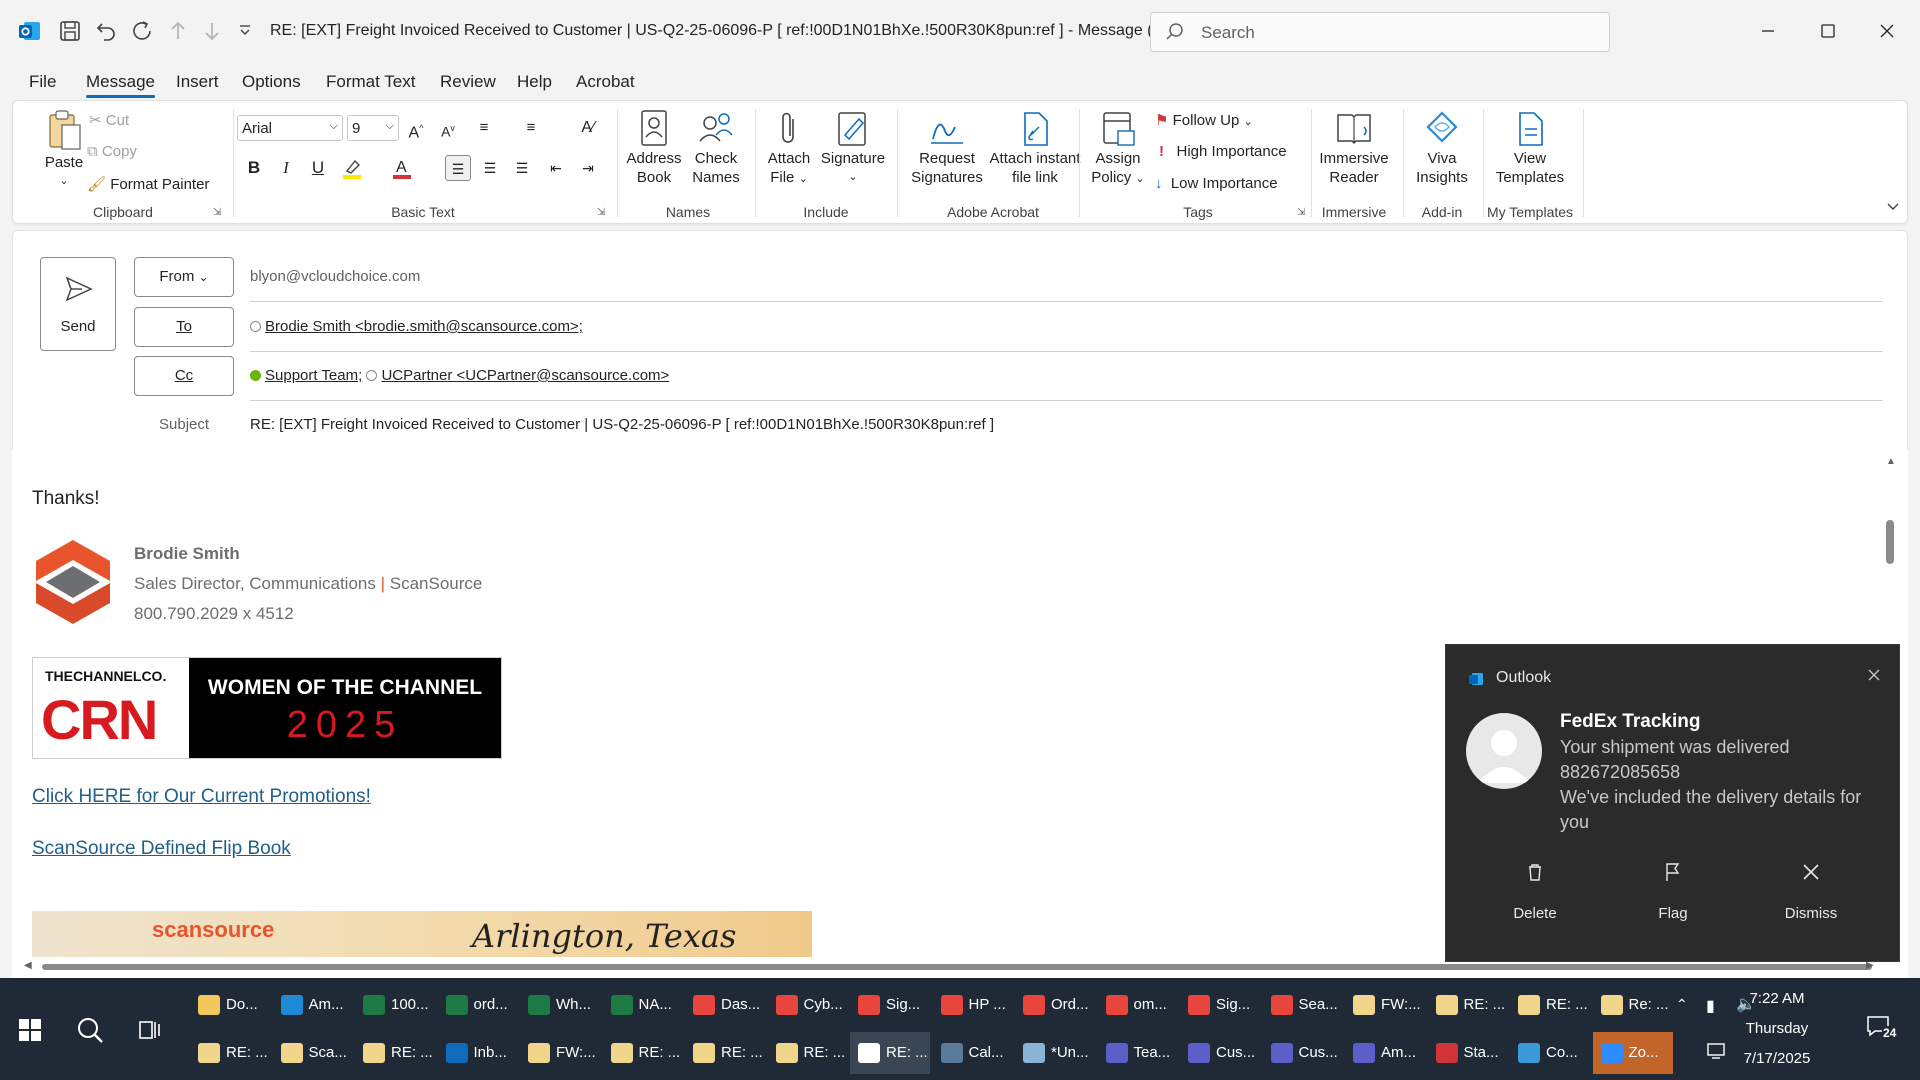 This screenshot has width=1920, height=1080. Describe the element at coordinates (70, 31) in the screenshot. I see `save-icon` at that location.